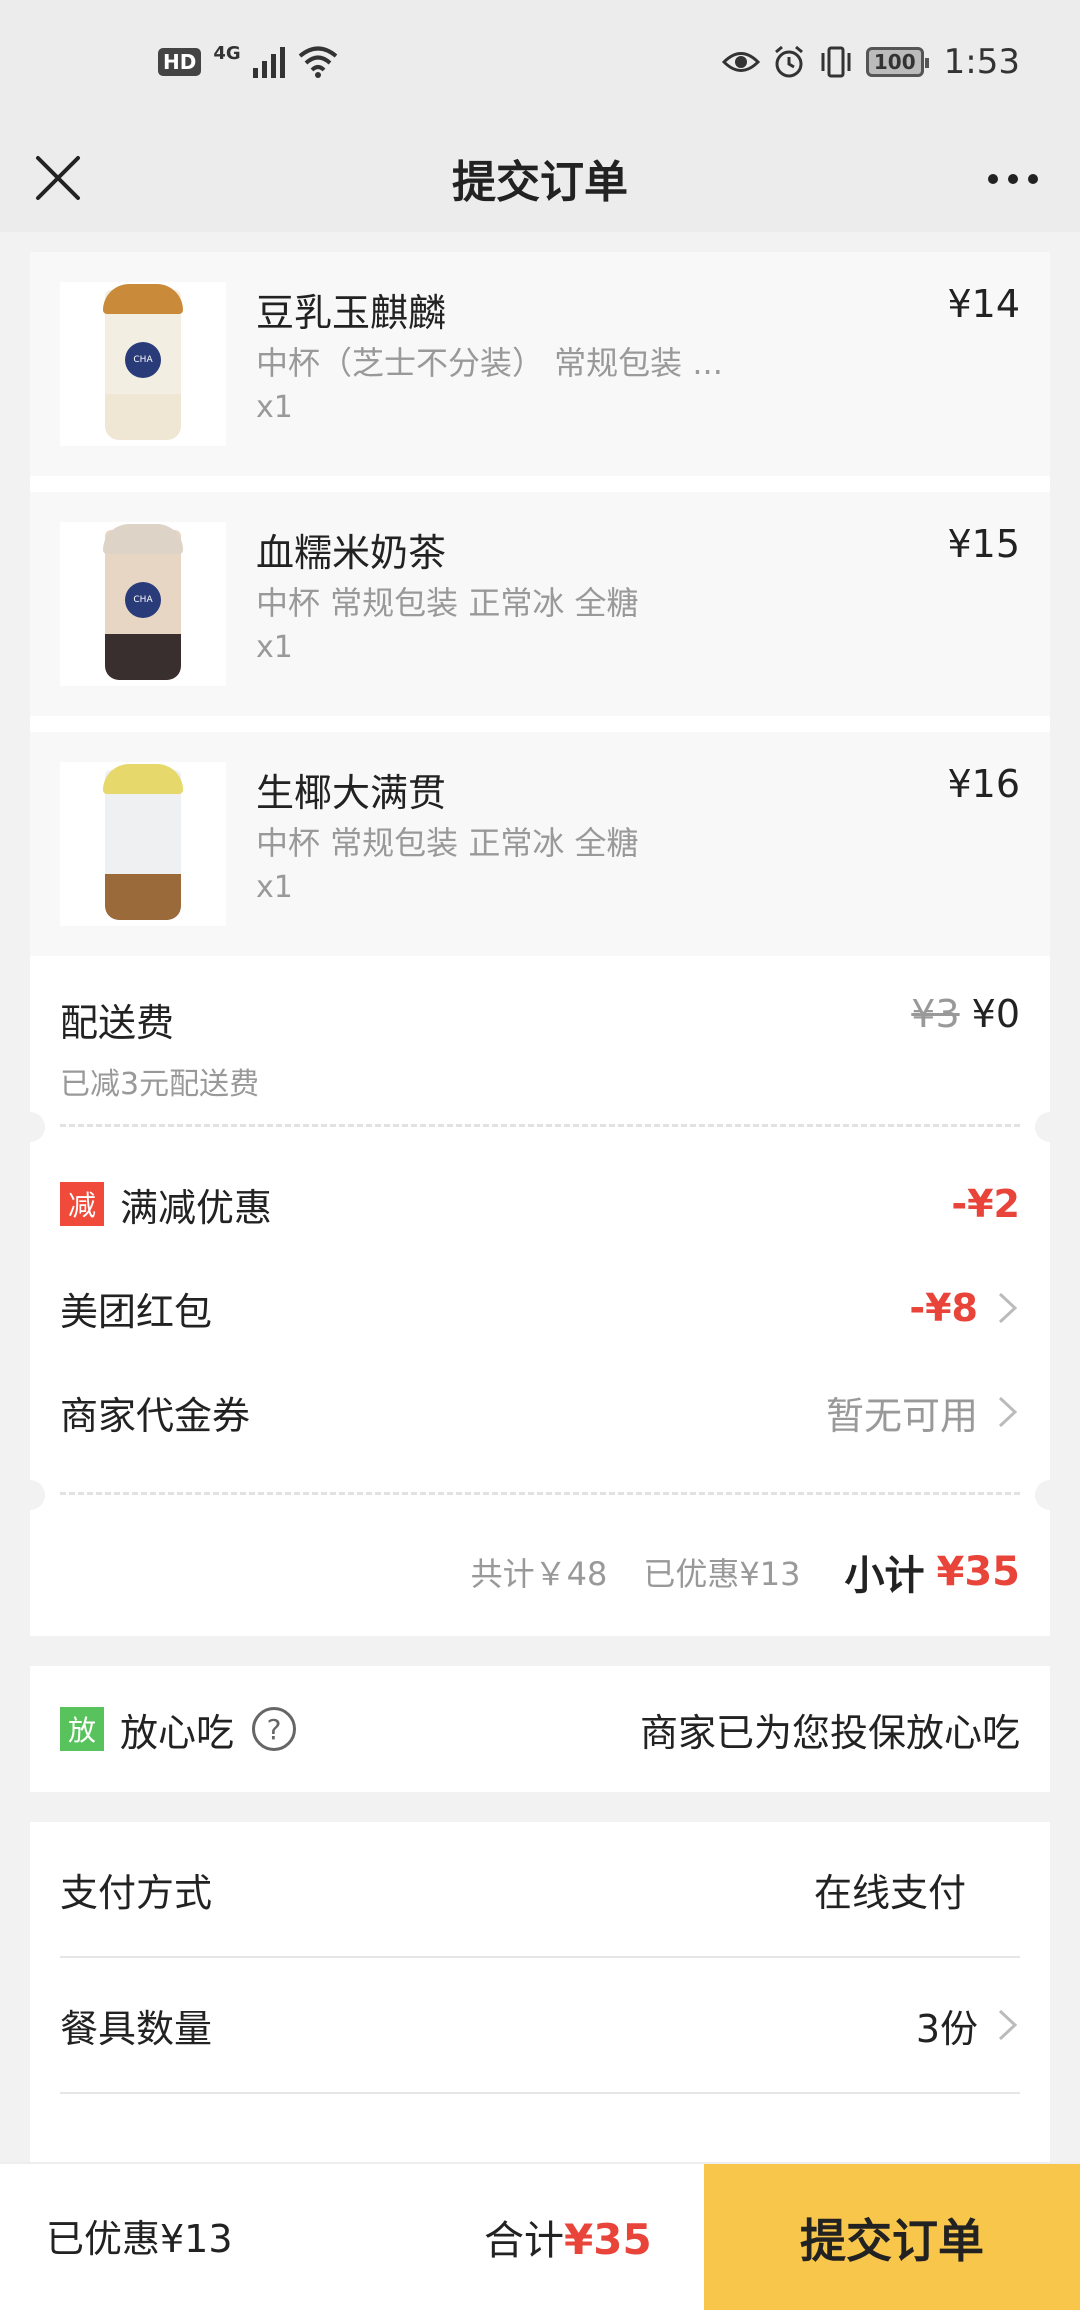 The width and height of the screenshot is (1080, 2310). Describe the element at coordinates (836, 62) in the screenshot. I see `vibrate-icon` at that location.